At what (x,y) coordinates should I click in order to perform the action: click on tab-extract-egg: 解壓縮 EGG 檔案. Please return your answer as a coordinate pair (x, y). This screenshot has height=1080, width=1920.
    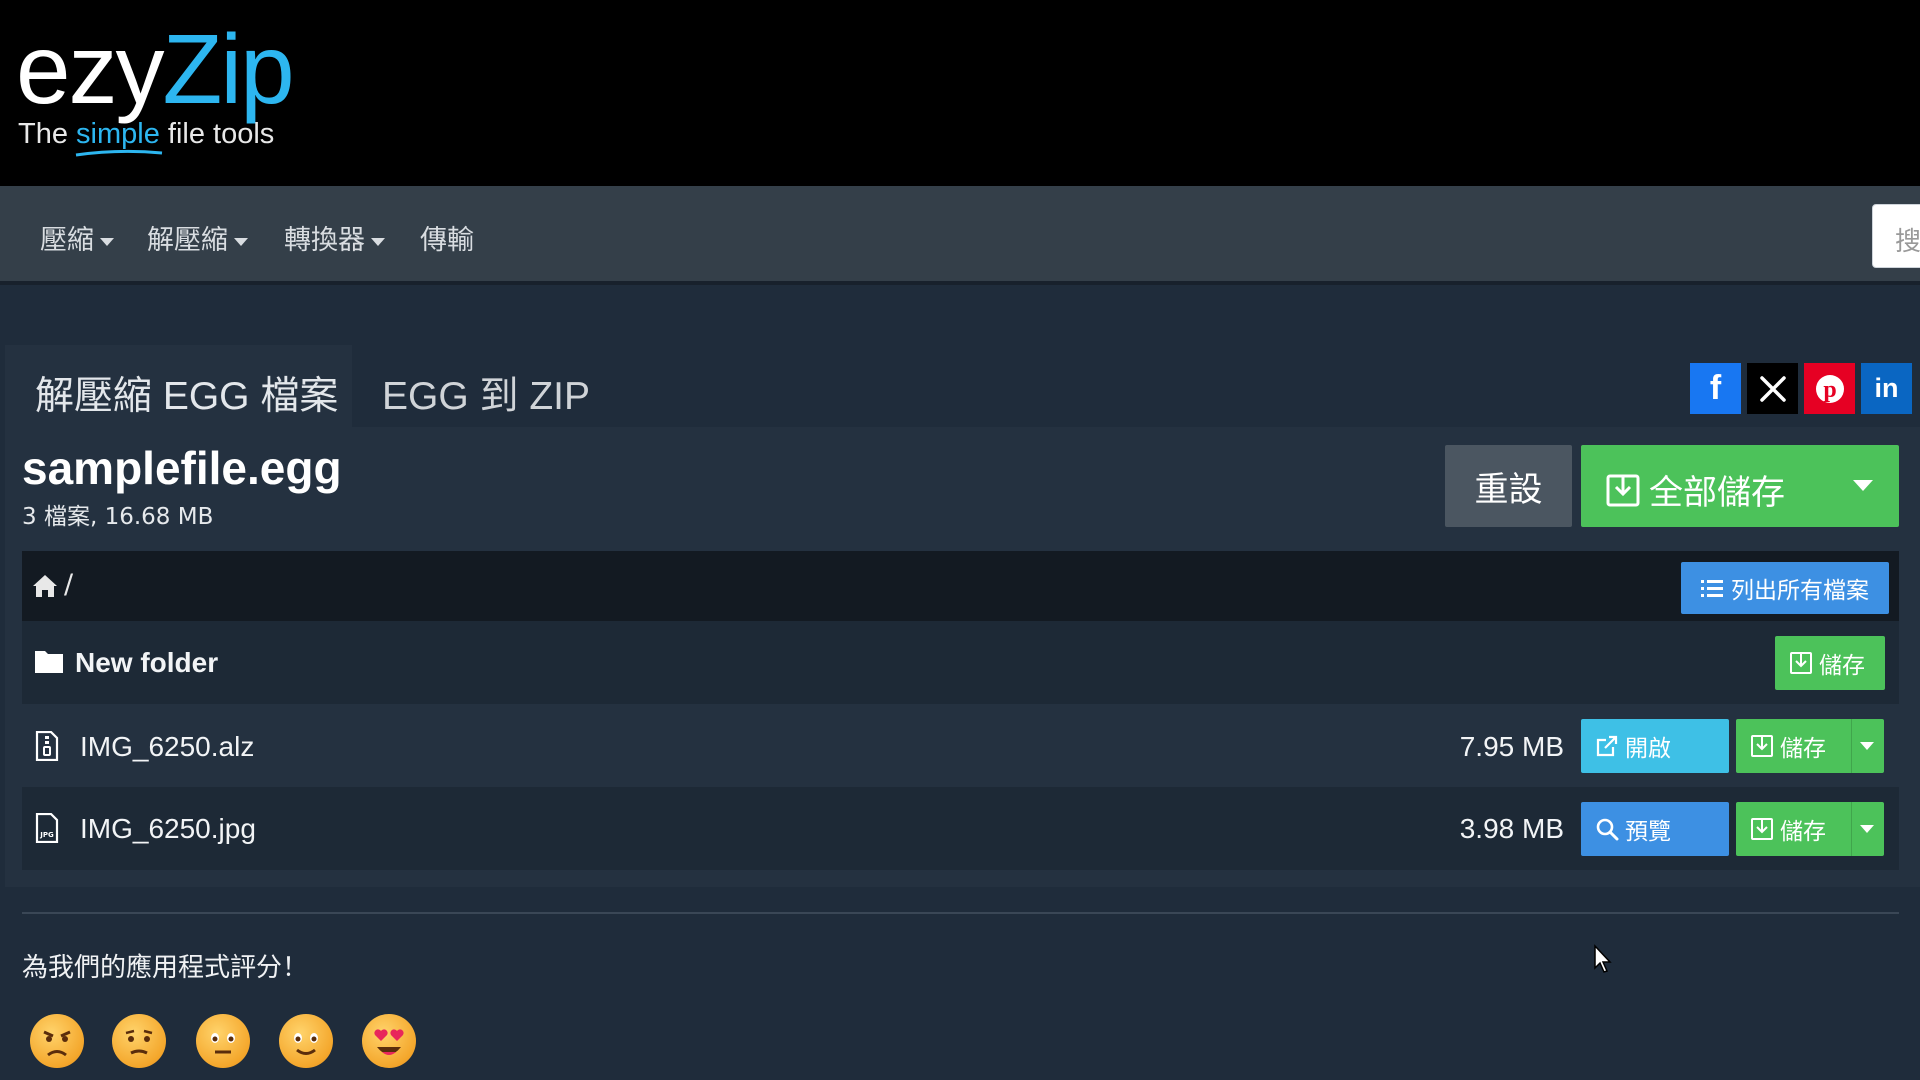
    Looking at the image, I should click on (178, 386).